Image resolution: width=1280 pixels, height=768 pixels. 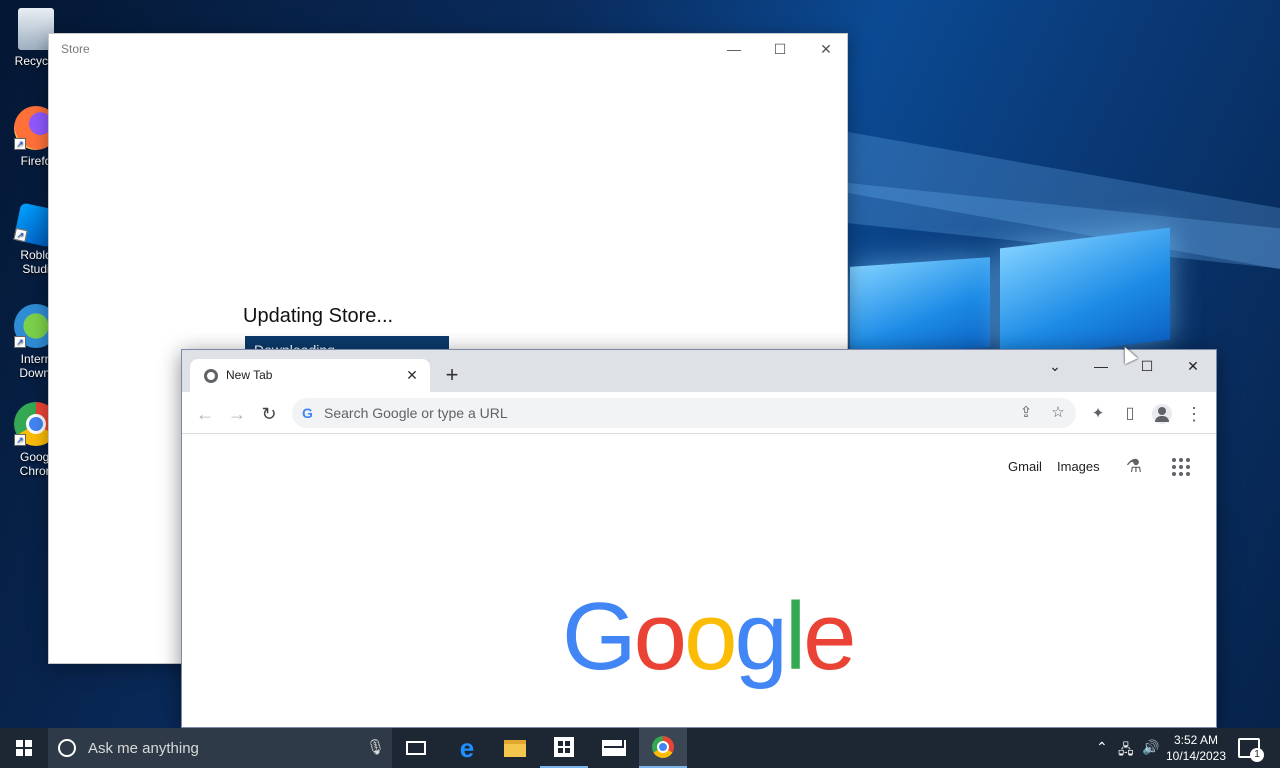 I want to click on taskbar-clock: 3:52 AM 10/14/2023, so click(x=1196, y=748).